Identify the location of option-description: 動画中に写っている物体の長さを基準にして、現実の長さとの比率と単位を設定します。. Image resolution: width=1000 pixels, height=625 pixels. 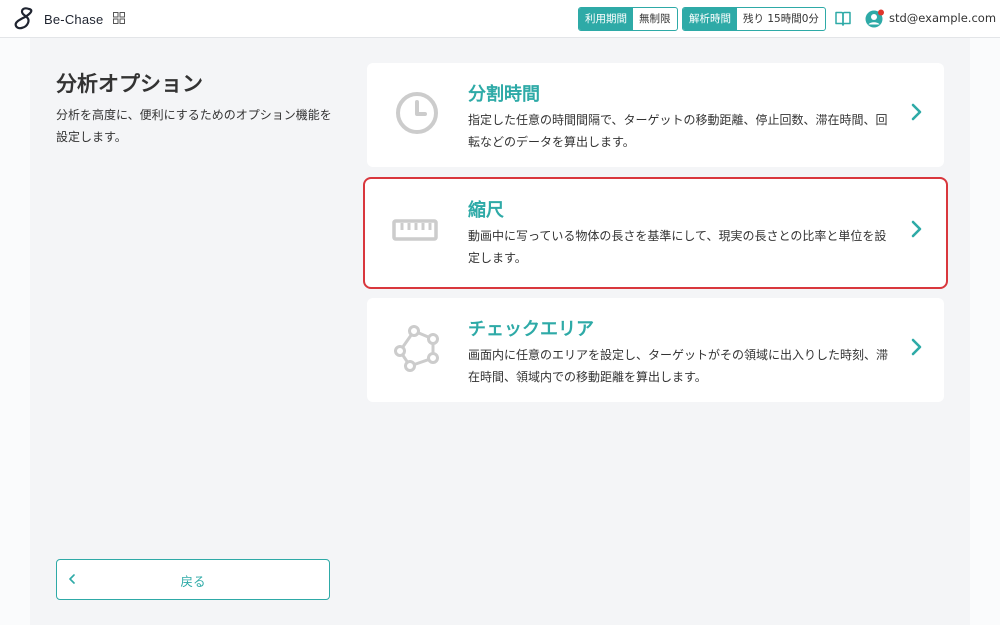
(677, 247).